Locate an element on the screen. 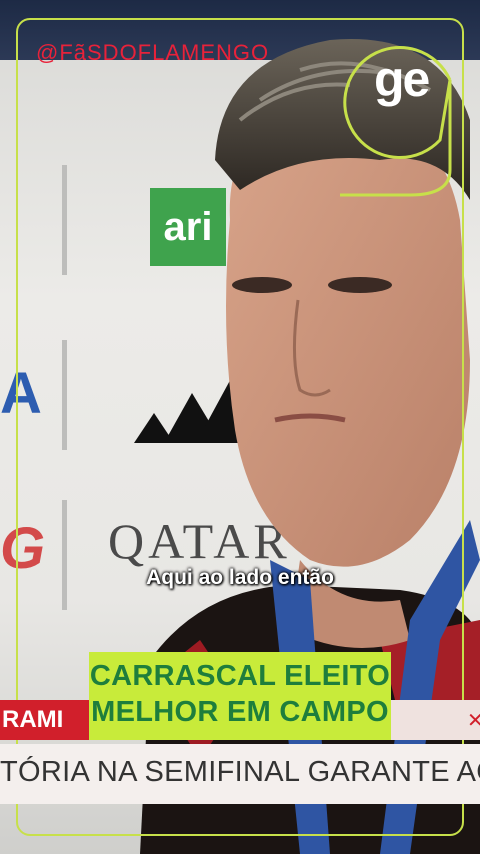 This screenshot has height=854, width=480. news-ticker: TÓRIA NA SEMIFINAL GARANTE AO FLAME is located at coordinates (240, 774).